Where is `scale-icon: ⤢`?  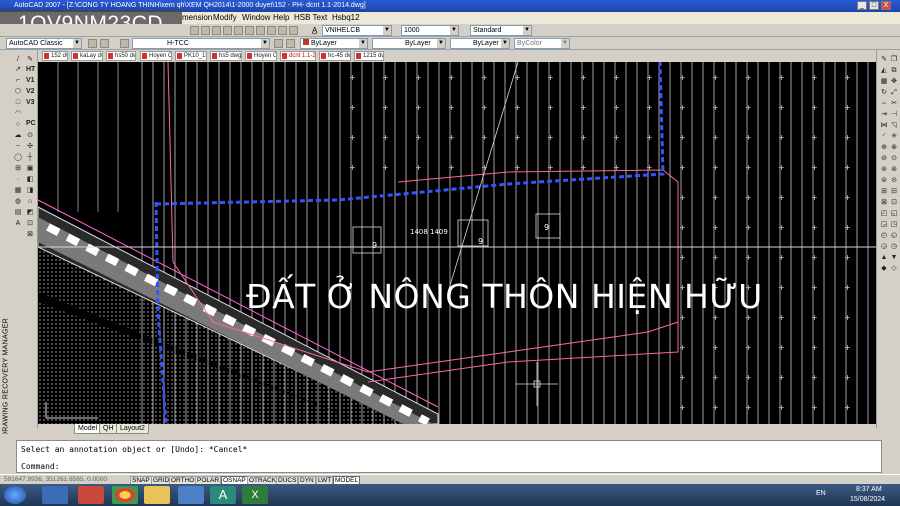
scale-icon: ⤢ is located at coordinates (894, 93).